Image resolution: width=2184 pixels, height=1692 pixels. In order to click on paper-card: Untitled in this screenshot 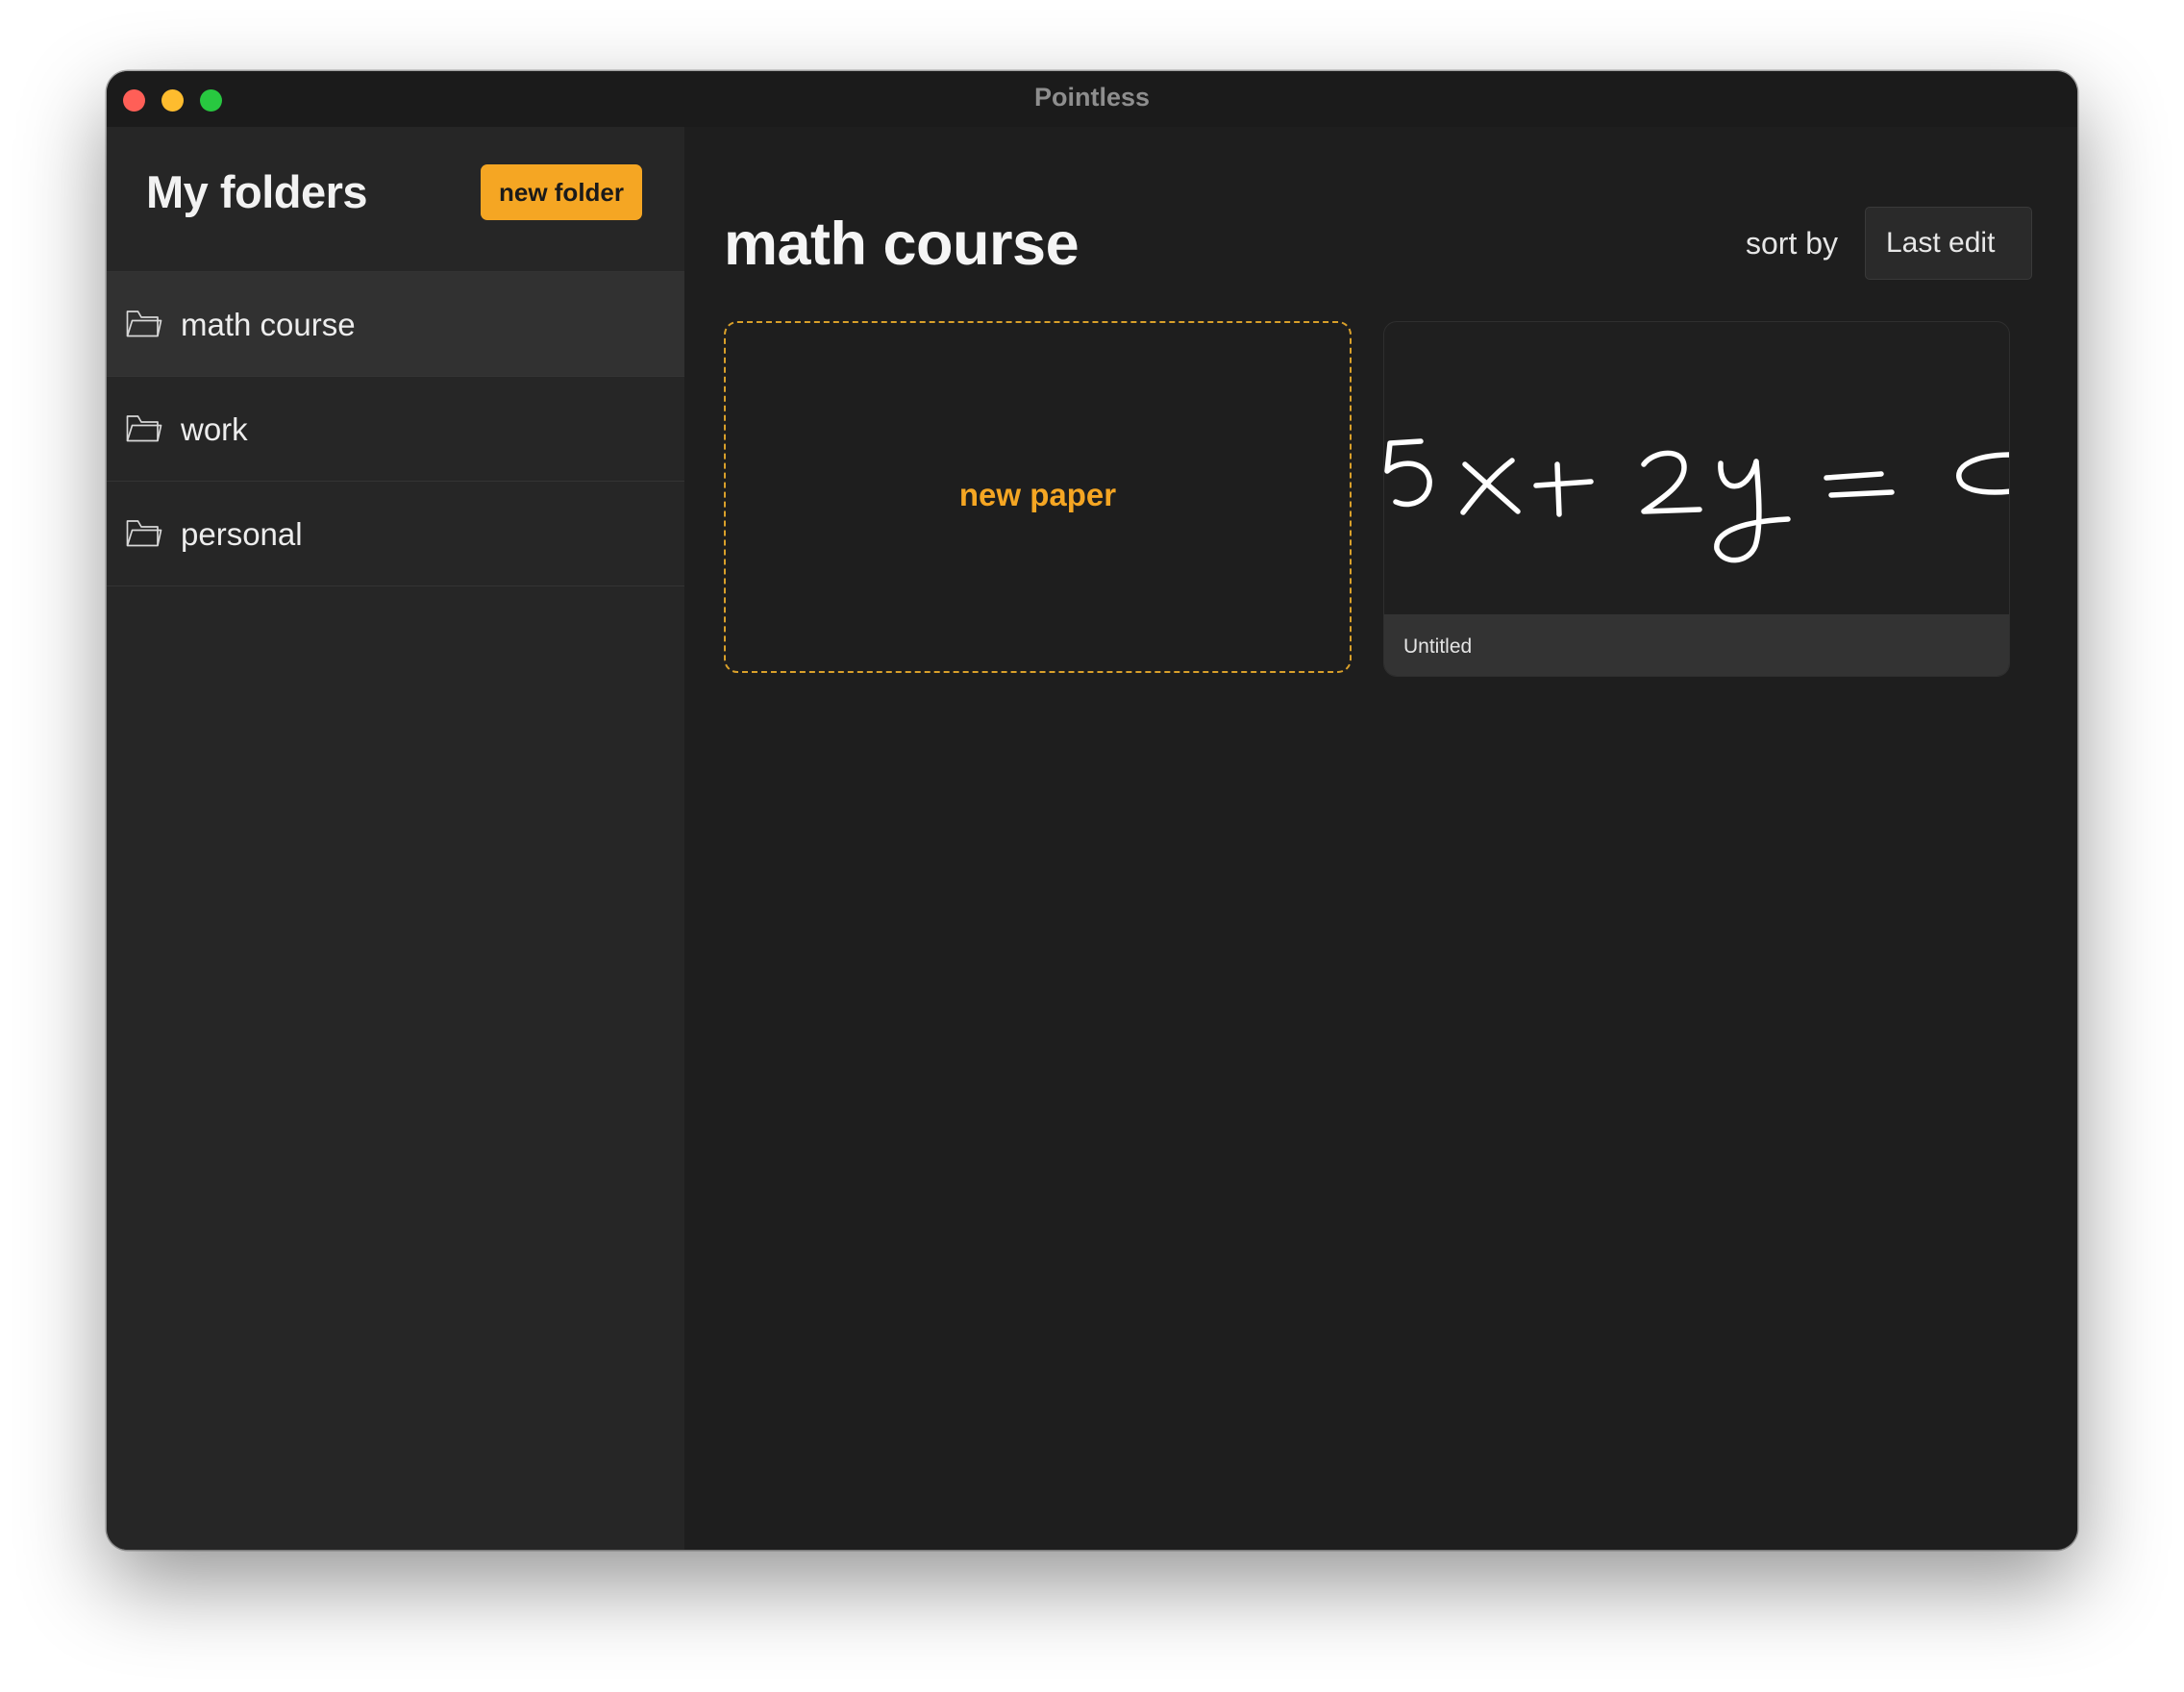, I will do `click(1697, 499)`.